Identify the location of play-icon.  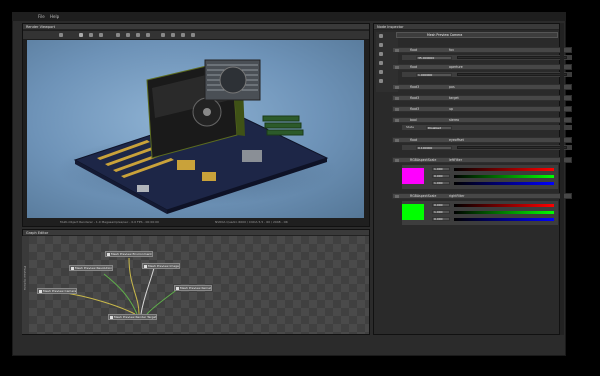
(81, 35).